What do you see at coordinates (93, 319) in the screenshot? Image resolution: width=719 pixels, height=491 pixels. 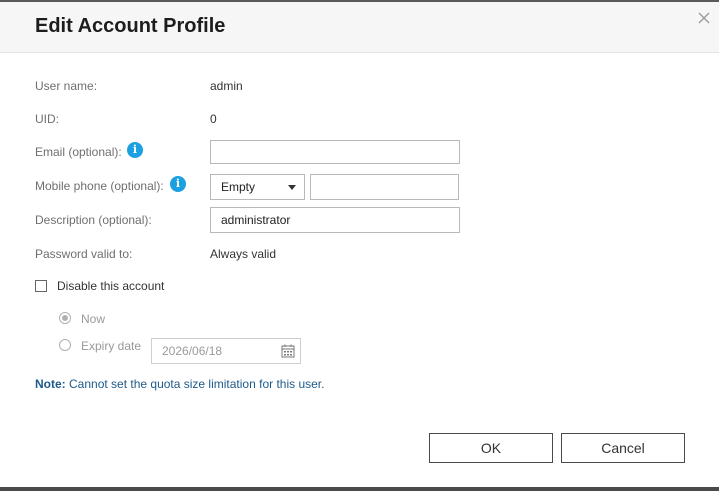 I see `radio-now-label: Now` at bounding box center [93, 319].